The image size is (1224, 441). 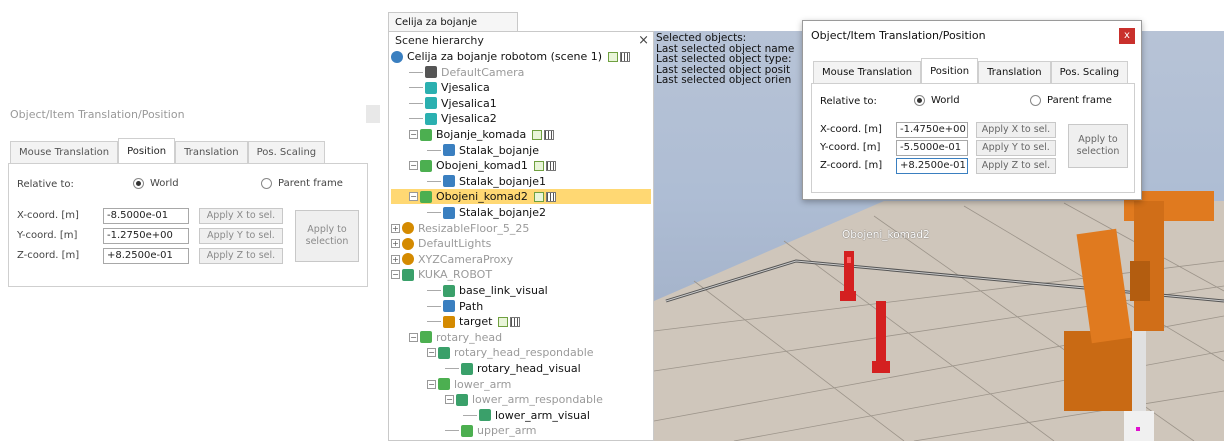 I want to click on dialog-title: Object/Item Translation/Position, so click(x=97, y=114).